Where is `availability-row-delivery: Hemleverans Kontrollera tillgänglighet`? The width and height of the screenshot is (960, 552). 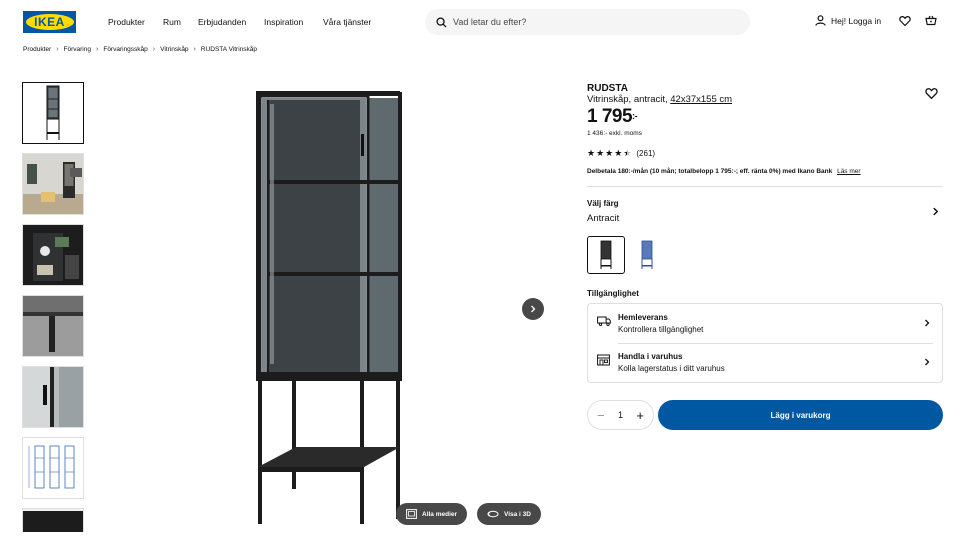
availability-row-delivery: Hemleverans Kontrollera tillgänglighet is located at coordinates (765, 324).